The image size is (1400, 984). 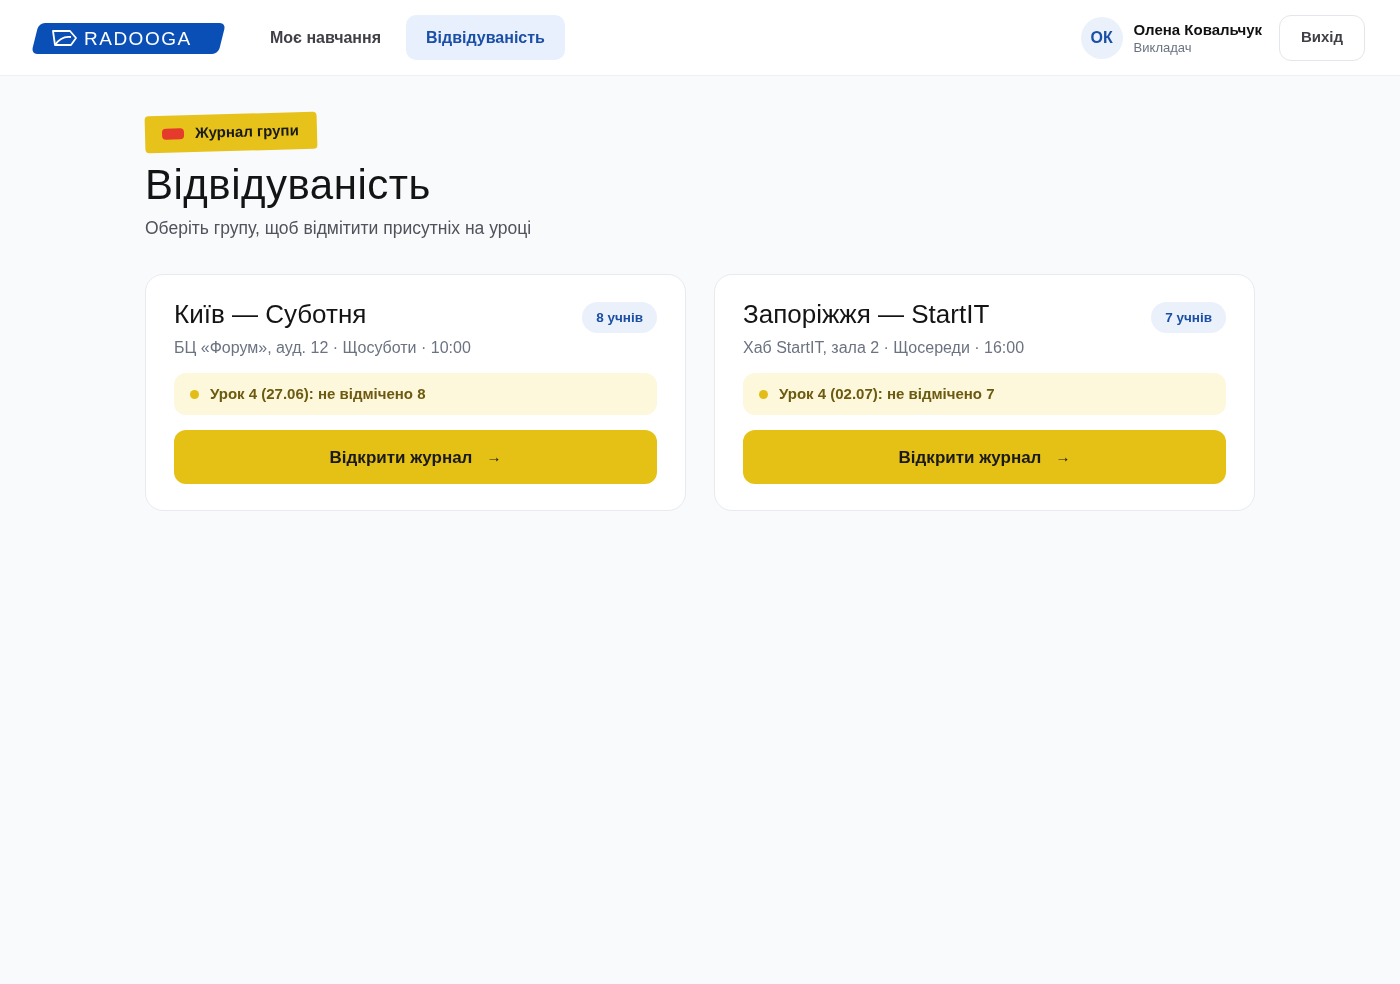 I want to click on student-count: 8 учнів, so click(x=619, y=318).